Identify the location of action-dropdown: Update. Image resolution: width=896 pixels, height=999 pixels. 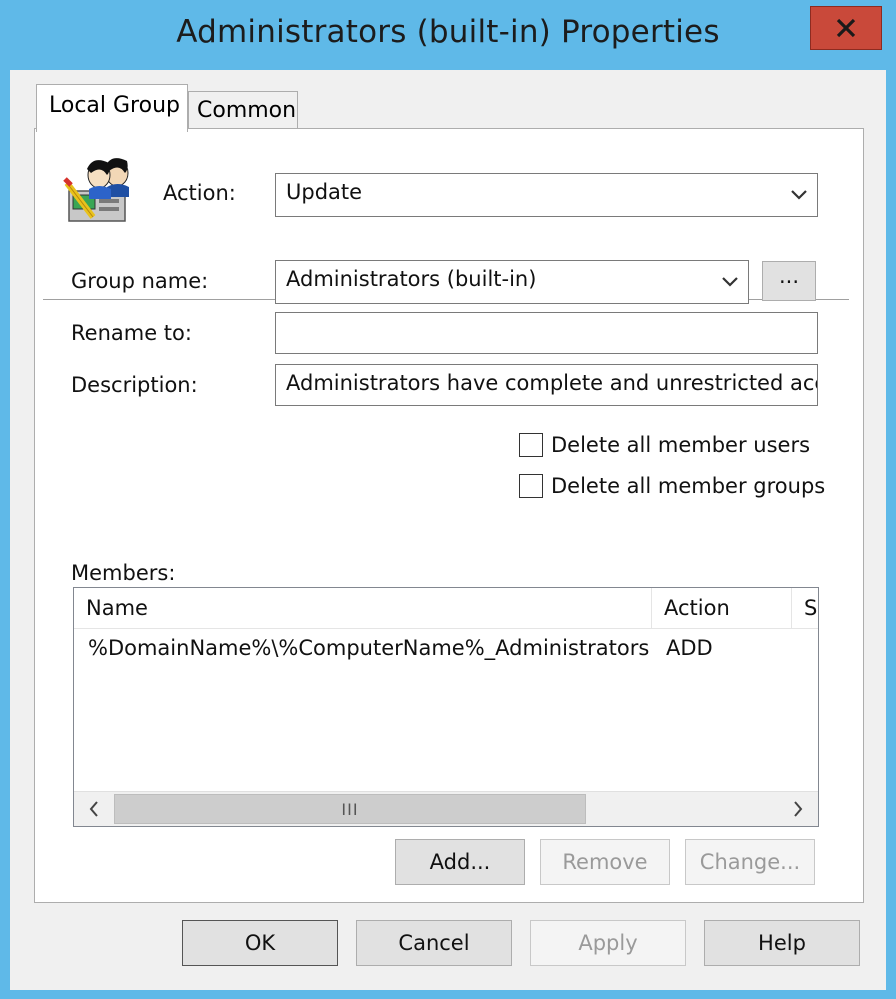
(546, 195).